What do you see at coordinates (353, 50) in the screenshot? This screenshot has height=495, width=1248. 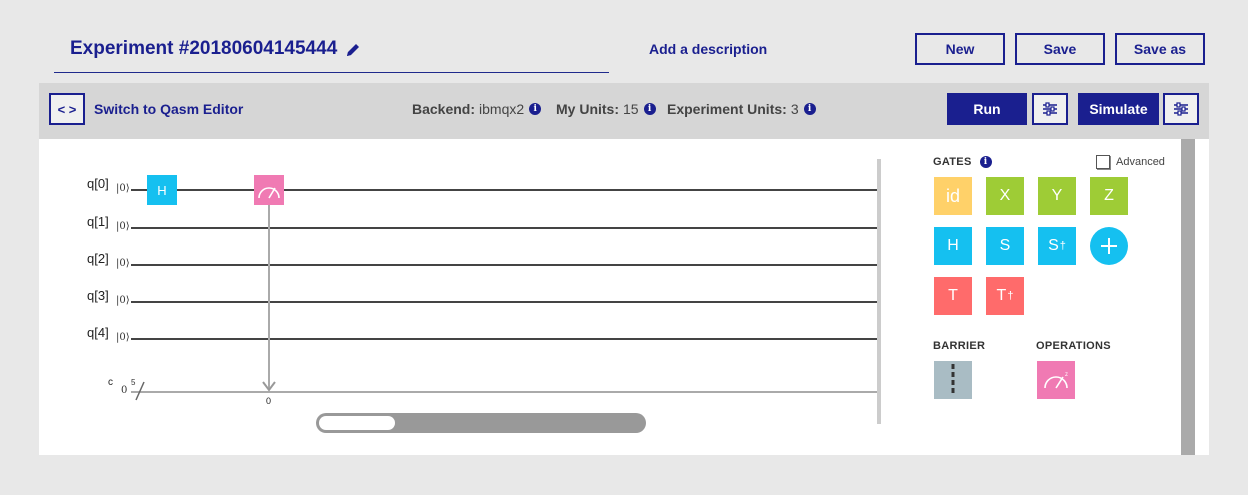 I see `pencil-icon` at bounding box center [353, 50].